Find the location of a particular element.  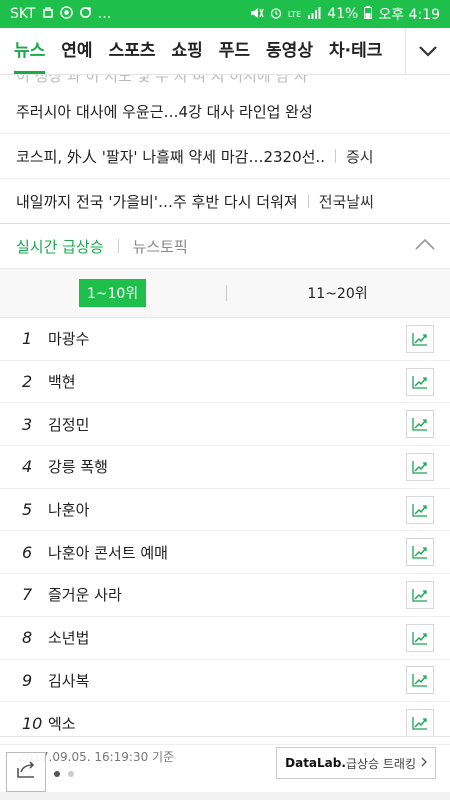

rank-keyword: 소년법 is located at coordinates (69, 638).